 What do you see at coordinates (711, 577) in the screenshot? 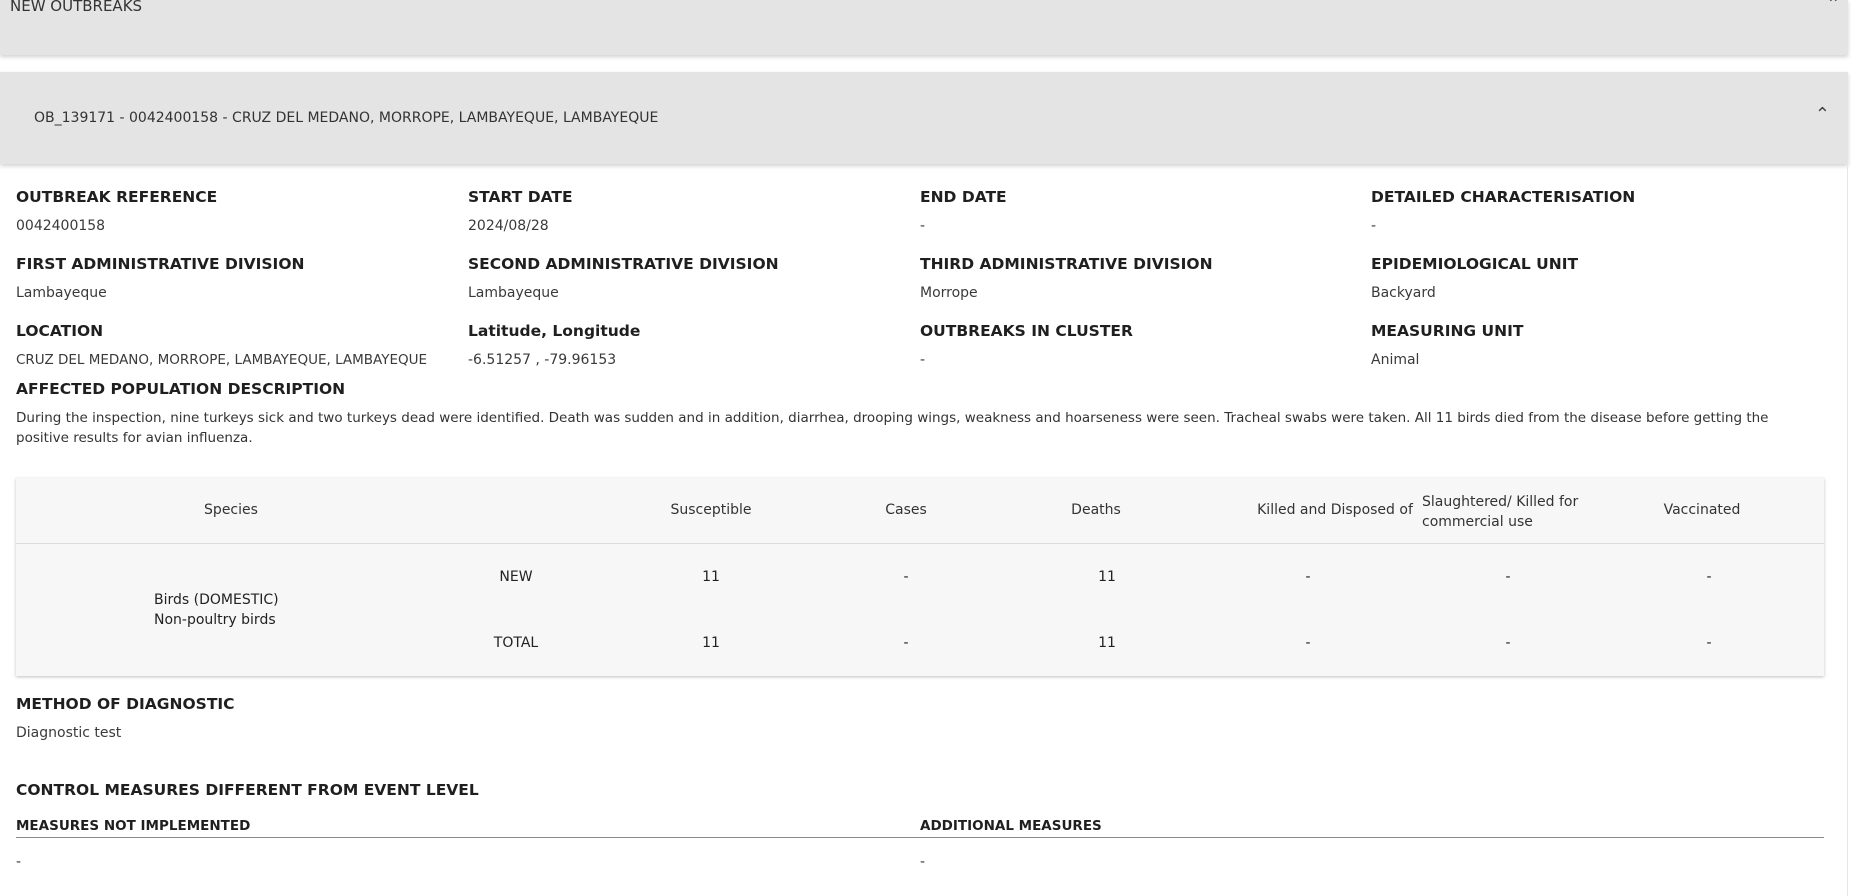
I see `cell-new-susceptible: 11` at bounding box center [711, 577].